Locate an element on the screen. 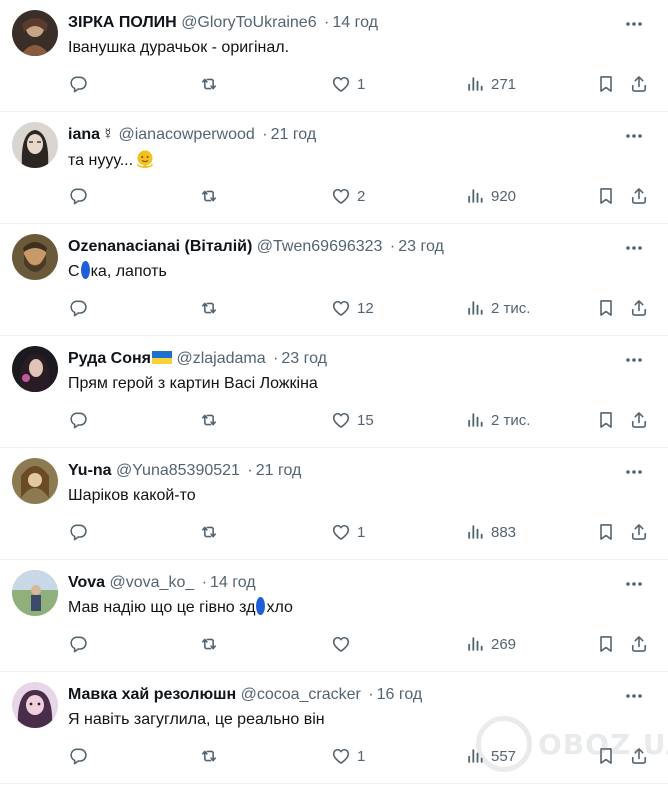 Image resolution: width=668 pixels, height=786 pixels. display-name: Vova is located at coordinates (86, 582).